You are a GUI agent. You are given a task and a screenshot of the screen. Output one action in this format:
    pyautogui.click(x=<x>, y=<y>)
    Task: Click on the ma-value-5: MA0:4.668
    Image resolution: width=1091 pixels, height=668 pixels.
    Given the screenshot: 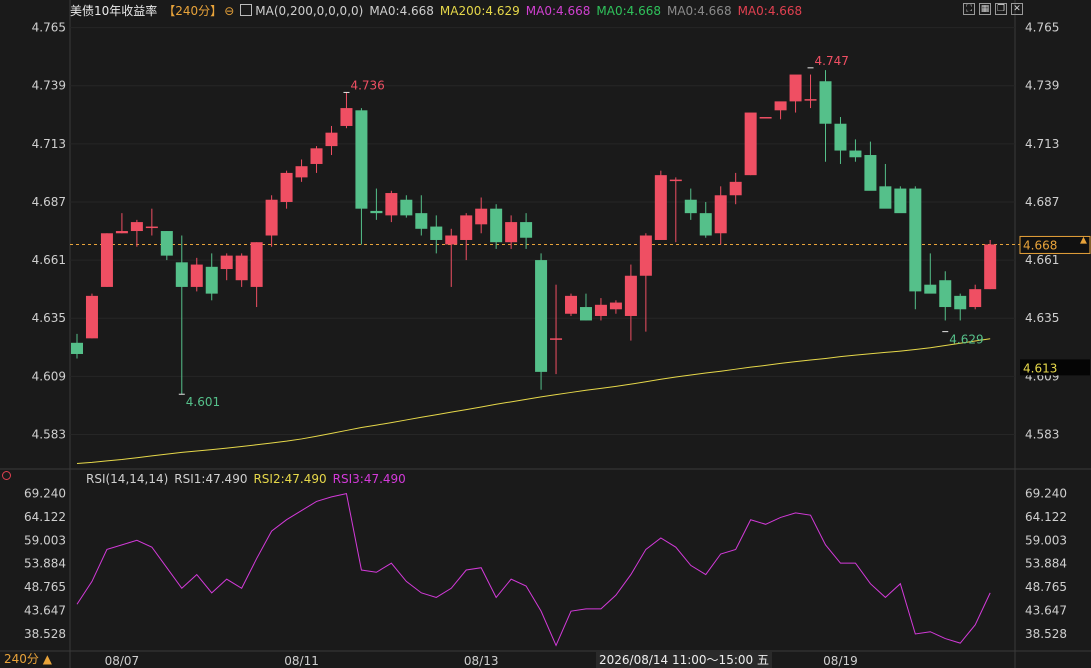 What is the action you would take?
    pyautogui.click(x=770, y=11)
    